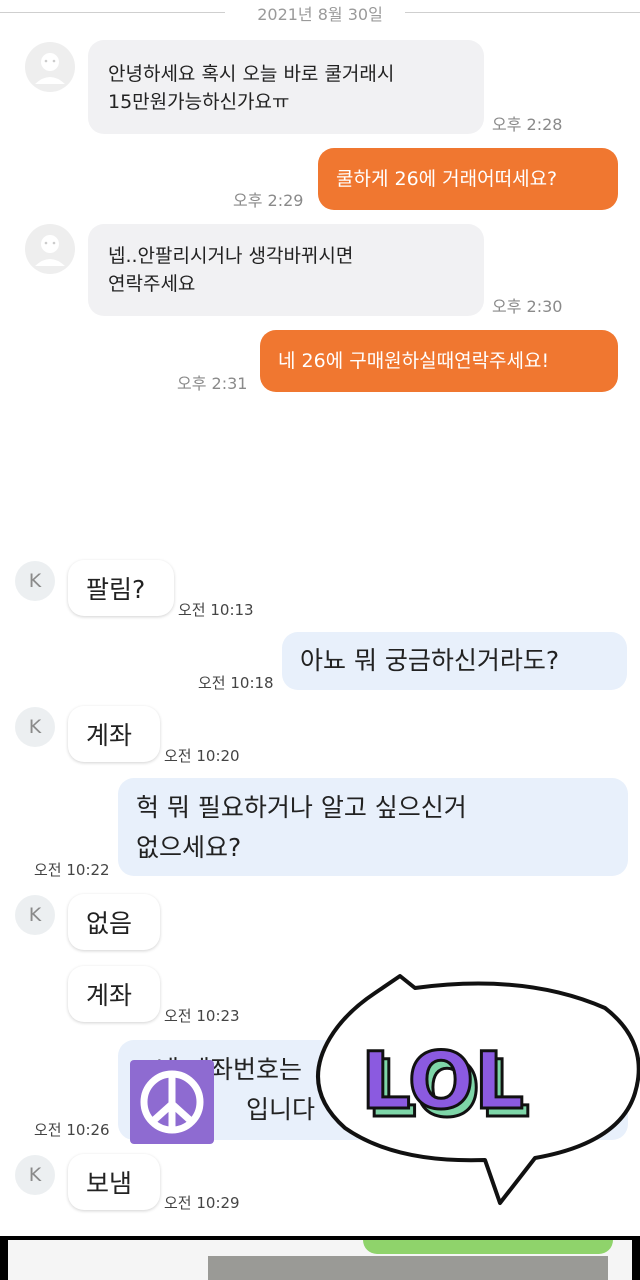  I want to click on next-screenshot-preview, so click(320, 1260).